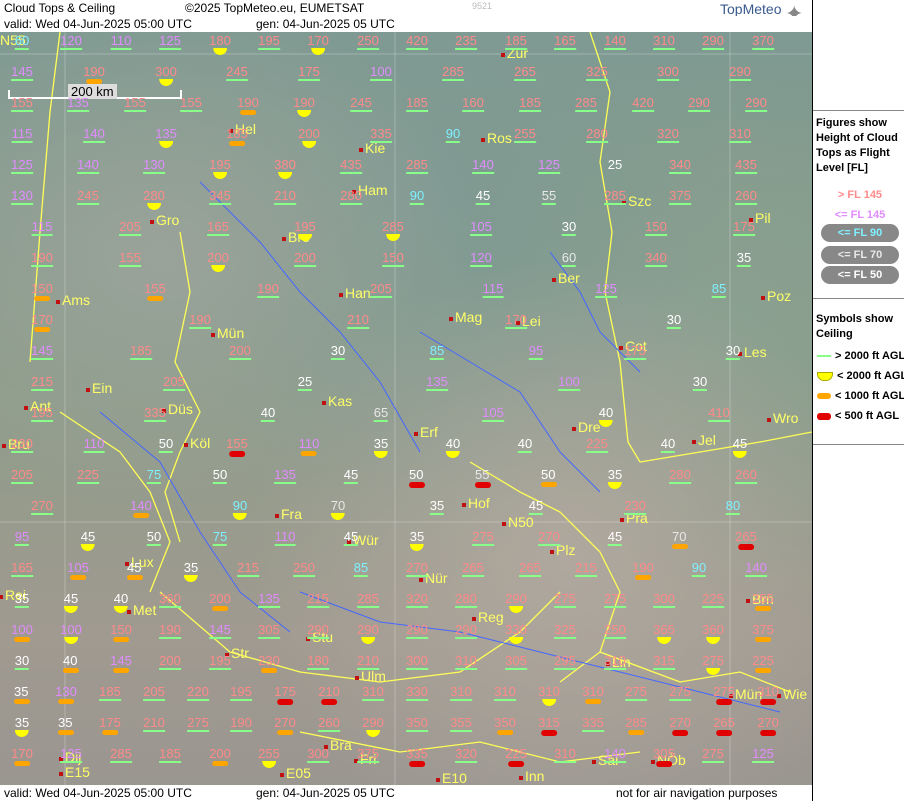  What do you see at coordinates (664, 41) in the screenshot?
I see `cloud-top-value: 310` at bounding box center [664, 41].